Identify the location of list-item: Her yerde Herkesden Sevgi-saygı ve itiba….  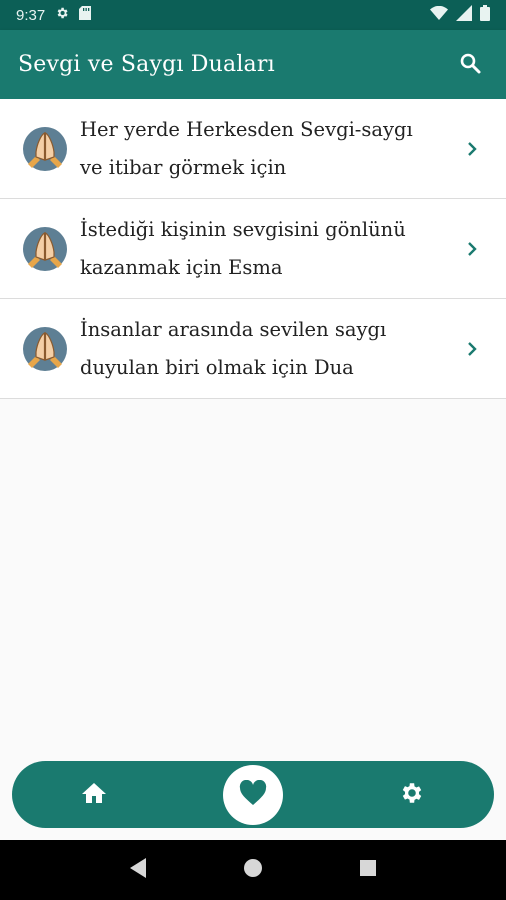
(253, 149).